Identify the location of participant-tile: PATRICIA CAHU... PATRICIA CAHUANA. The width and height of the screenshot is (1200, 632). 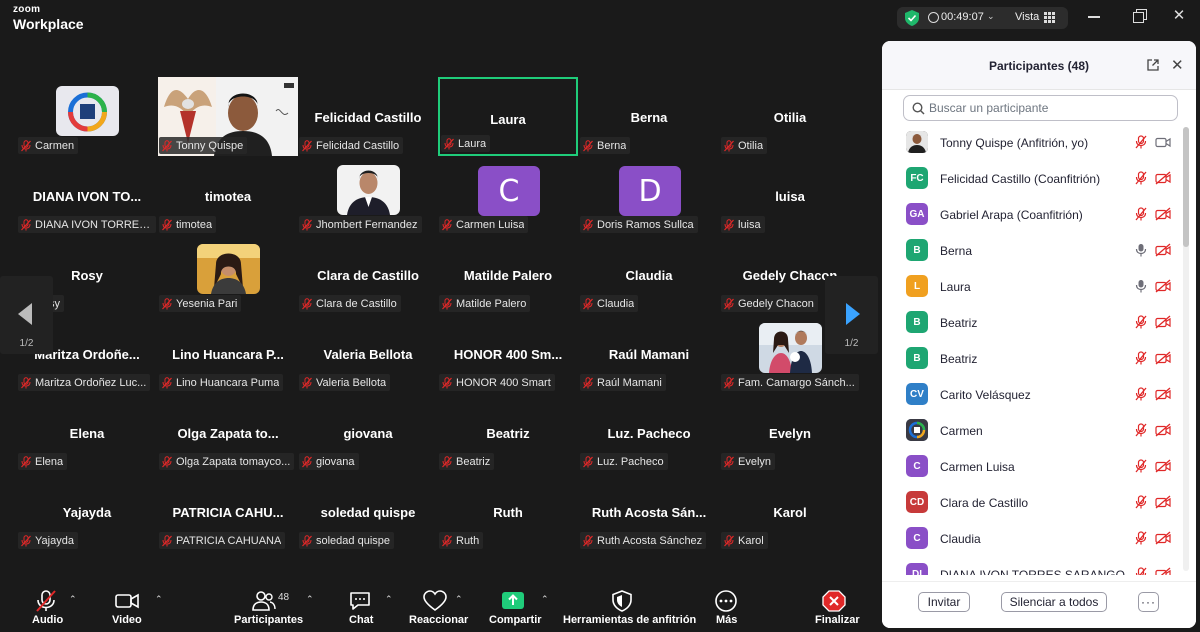
(228, 511).